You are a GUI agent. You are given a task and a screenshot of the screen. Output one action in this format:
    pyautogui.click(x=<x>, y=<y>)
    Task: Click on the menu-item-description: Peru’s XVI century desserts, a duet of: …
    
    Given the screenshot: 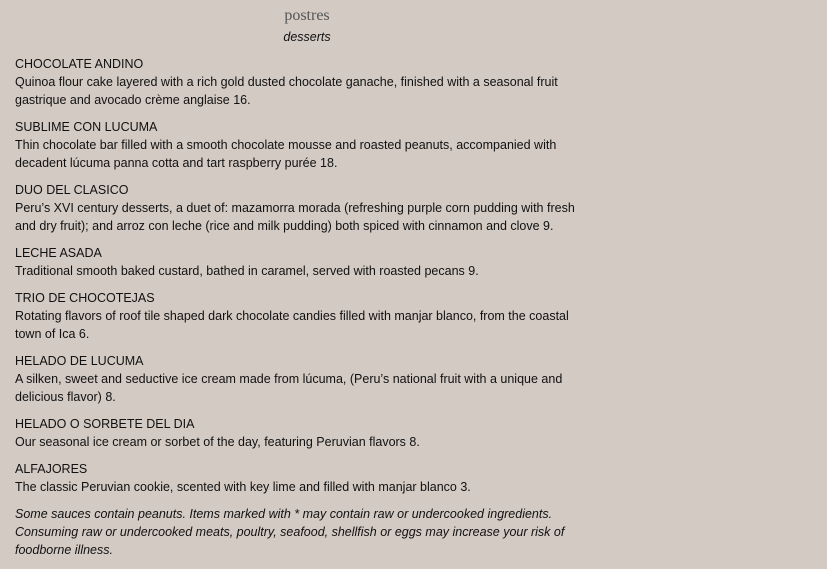 What is the action you would take?
    pyautogui.click(x=295, y=217)
    